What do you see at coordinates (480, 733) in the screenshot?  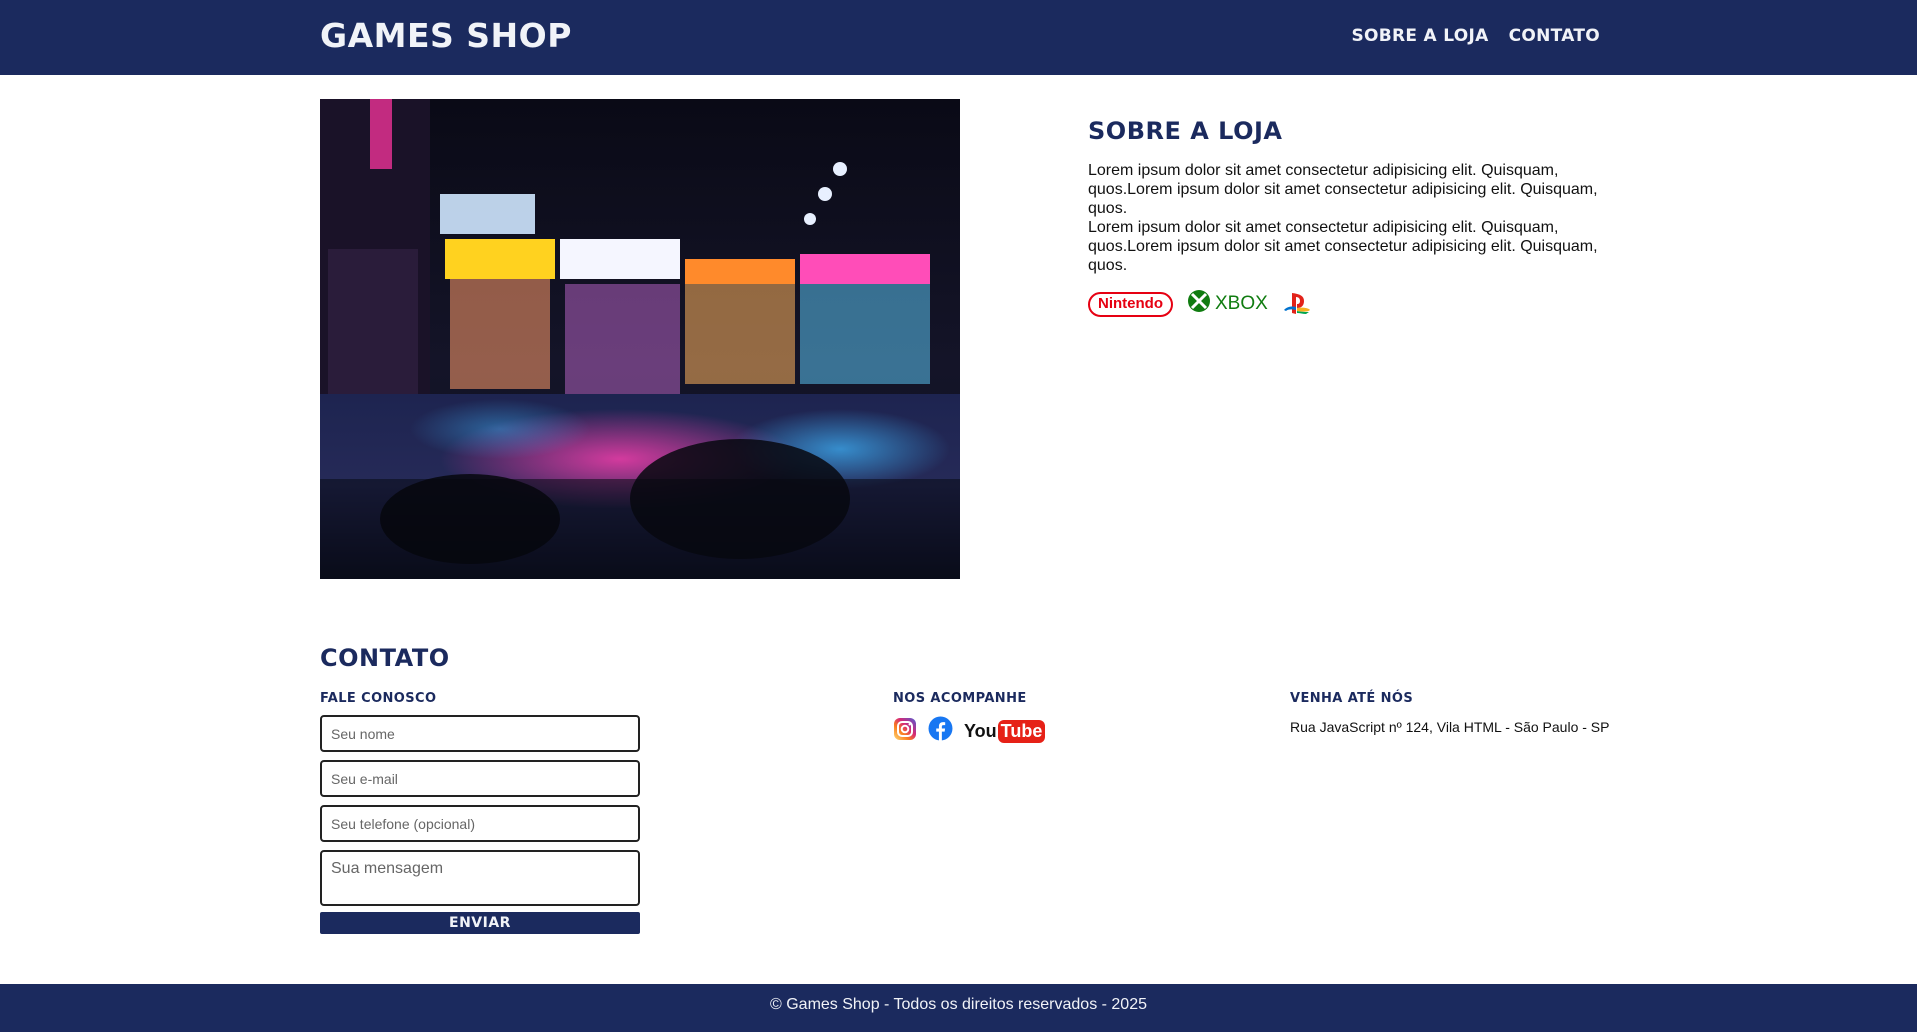 I see `name-input` at bounding box center [480, 733].